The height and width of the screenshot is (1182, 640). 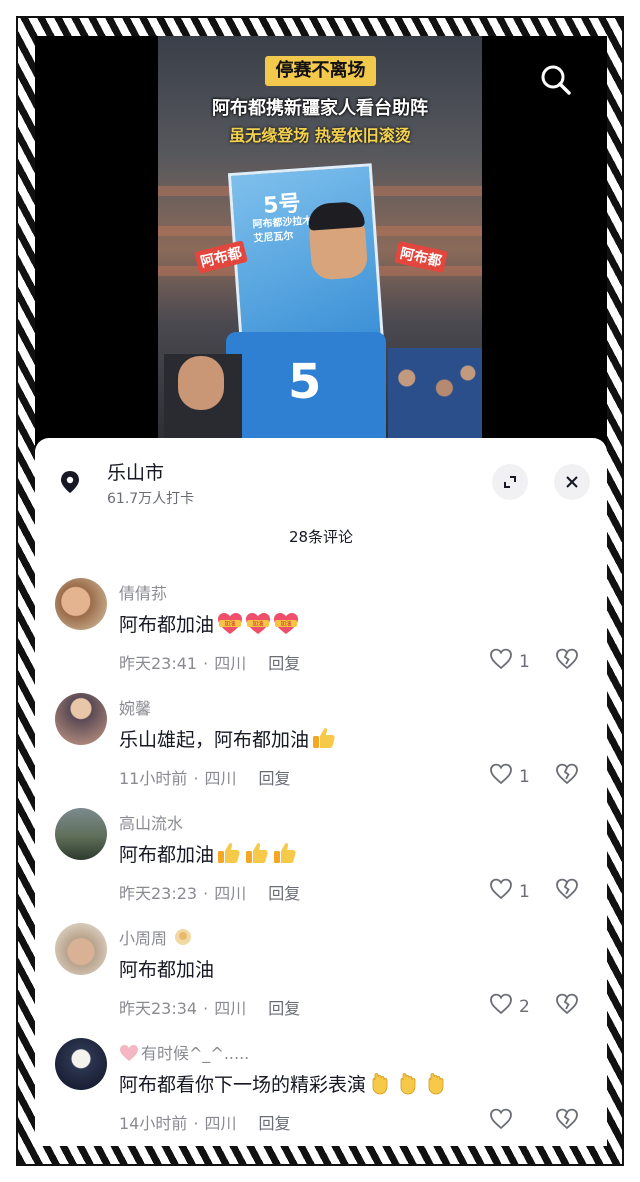 I want to click on expand-button, so click(x=510, y=482).